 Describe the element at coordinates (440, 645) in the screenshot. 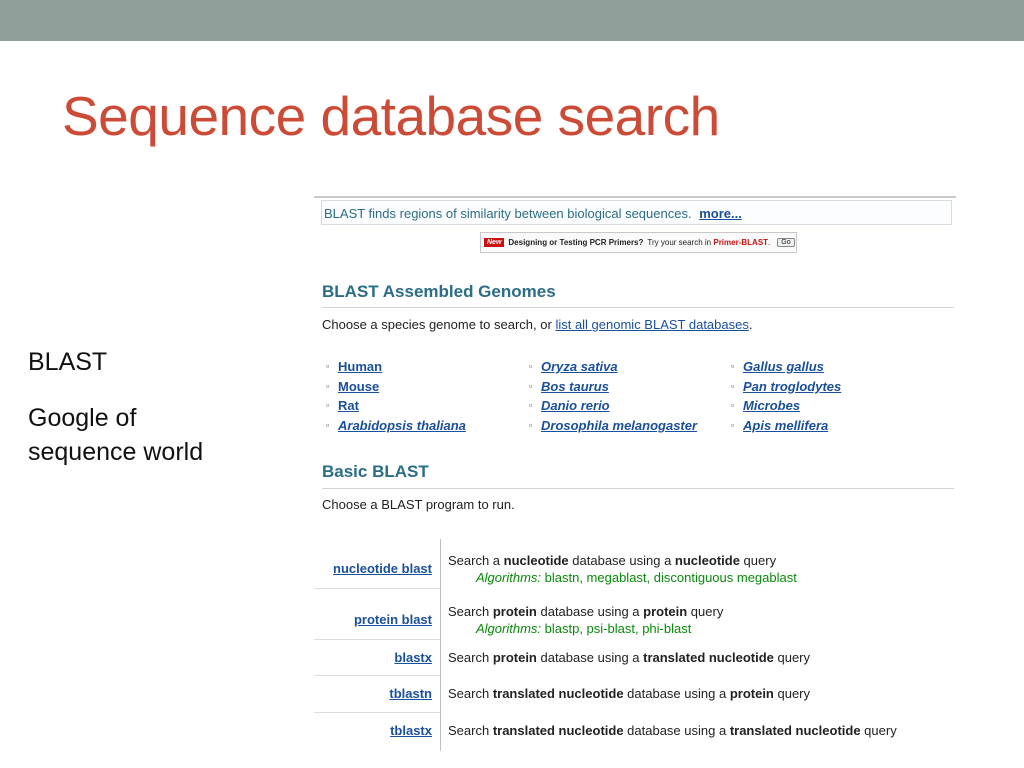

I see `program-table-divider` at that location.